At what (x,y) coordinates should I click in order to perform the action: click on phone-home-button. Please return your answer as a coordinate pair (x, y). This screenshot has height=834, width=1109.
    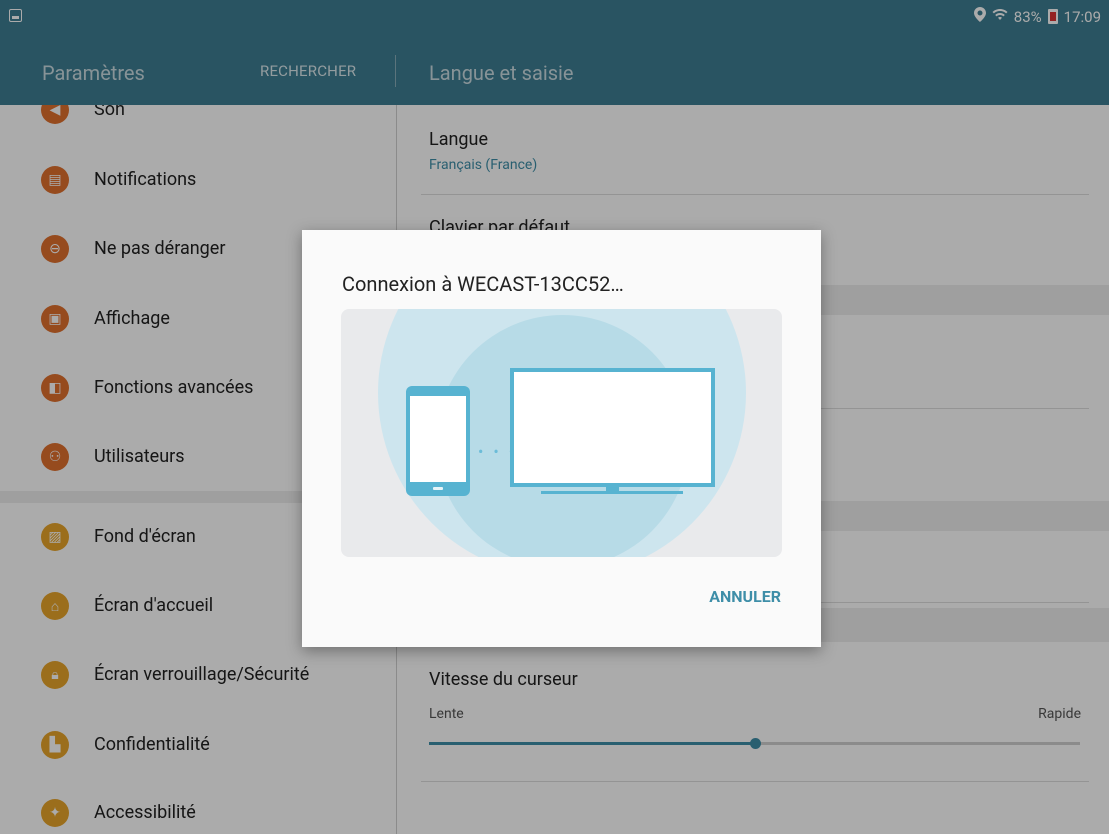
    Looking at the image, I should click on (438, 488).